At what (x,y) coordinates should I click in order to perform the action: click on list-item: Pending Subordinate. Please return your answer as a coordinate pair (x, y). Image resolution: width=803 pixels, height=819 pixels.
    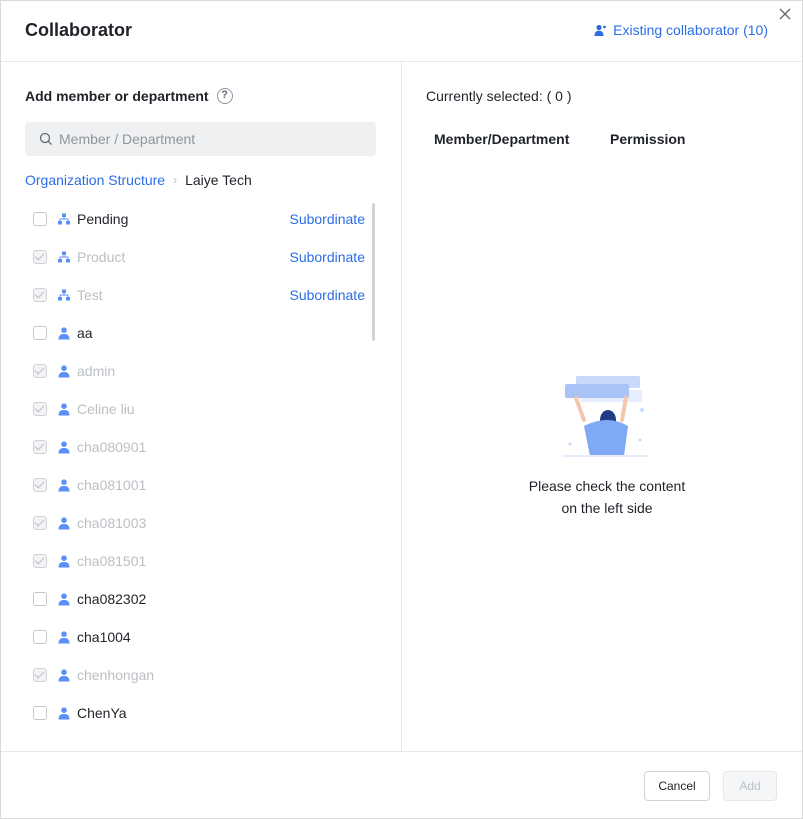
    Looking at the image, I should click on (196, 219).